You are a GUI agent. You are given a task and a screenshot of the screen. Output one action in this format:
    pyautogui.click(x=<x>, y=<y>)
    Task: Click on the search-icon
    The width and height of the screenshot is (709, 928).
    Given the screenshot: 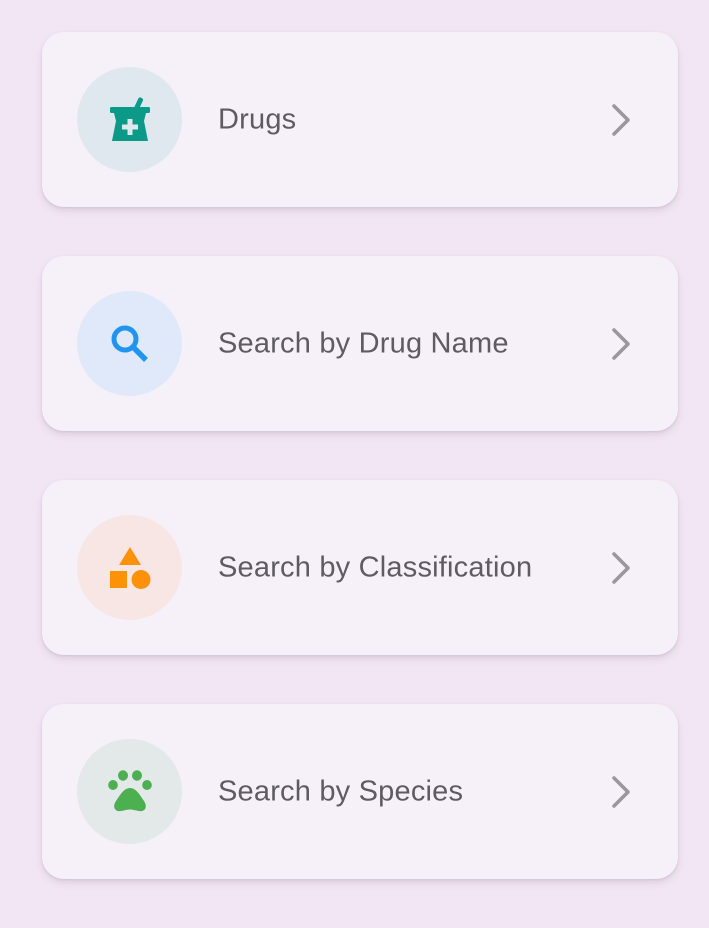 What is the action you would take?
    pyautogui.click(x=129, y=343)
    